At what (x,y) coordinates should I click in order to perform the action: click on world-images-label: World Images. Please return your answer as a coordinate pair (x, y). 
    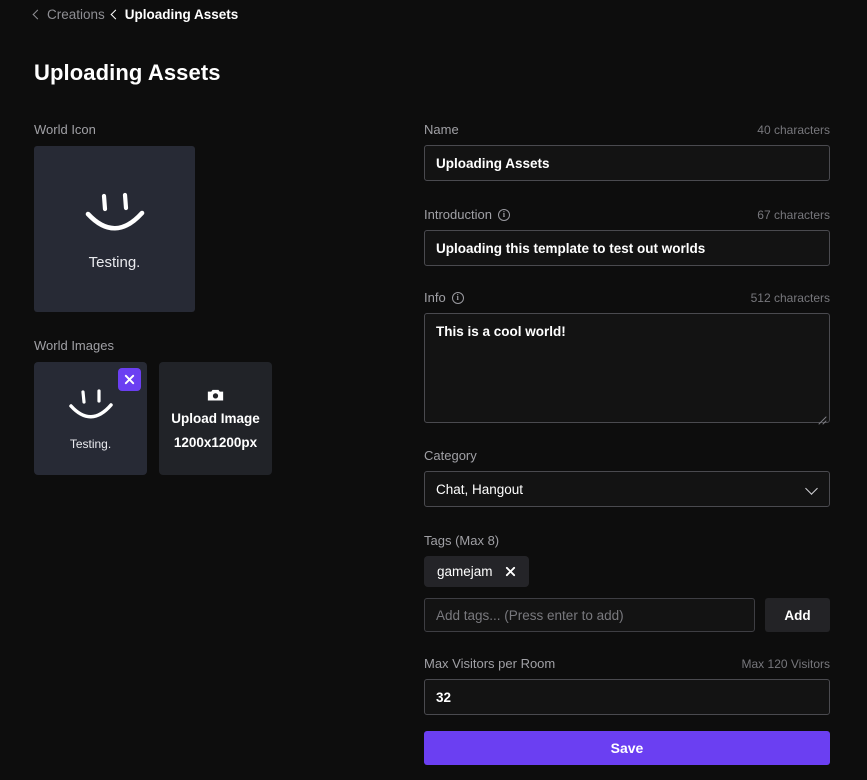
    Looking at the image, I should click on (74, 345).